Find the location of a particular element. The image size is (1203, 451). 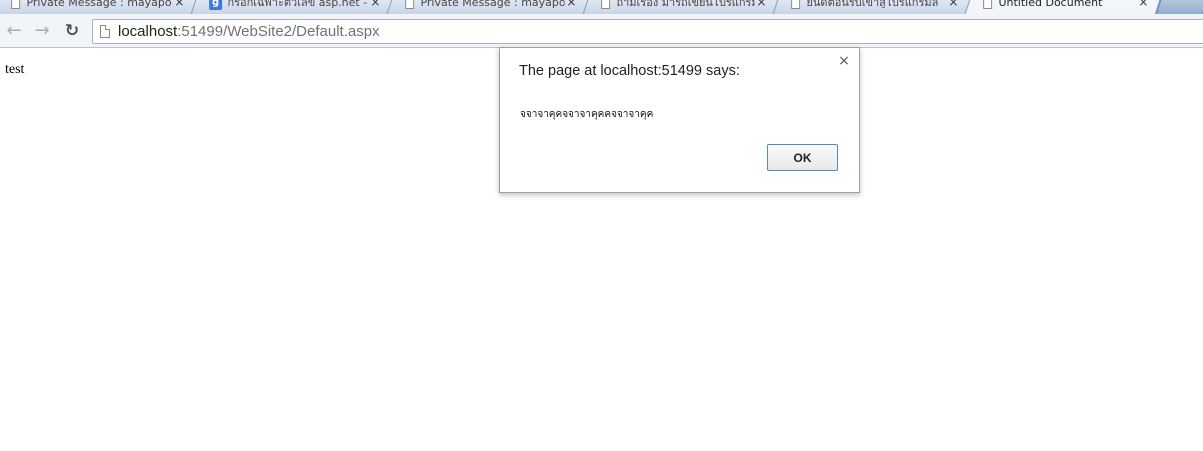

reload-icon: ↻ is located at coordinates (72, 31).